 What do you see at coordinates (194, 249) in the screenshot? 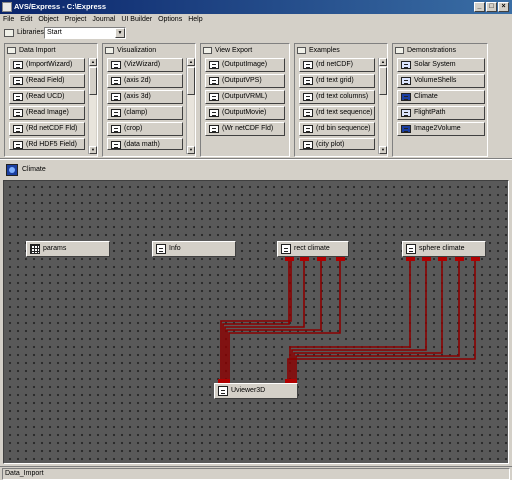
I see `node-info: Info` at bounding box center [194, 249].